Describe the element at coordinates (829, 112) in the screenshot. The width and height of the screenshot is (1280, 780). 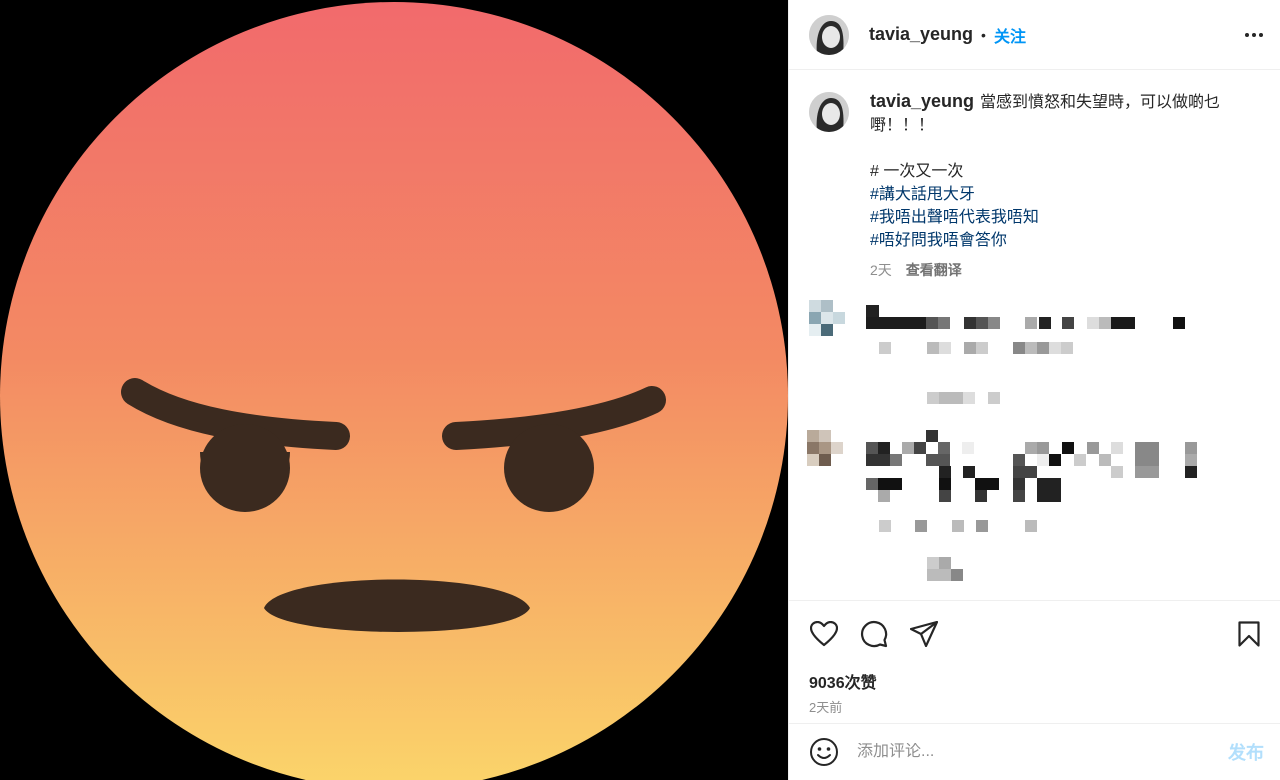
I see `caption-avatar` at that location.